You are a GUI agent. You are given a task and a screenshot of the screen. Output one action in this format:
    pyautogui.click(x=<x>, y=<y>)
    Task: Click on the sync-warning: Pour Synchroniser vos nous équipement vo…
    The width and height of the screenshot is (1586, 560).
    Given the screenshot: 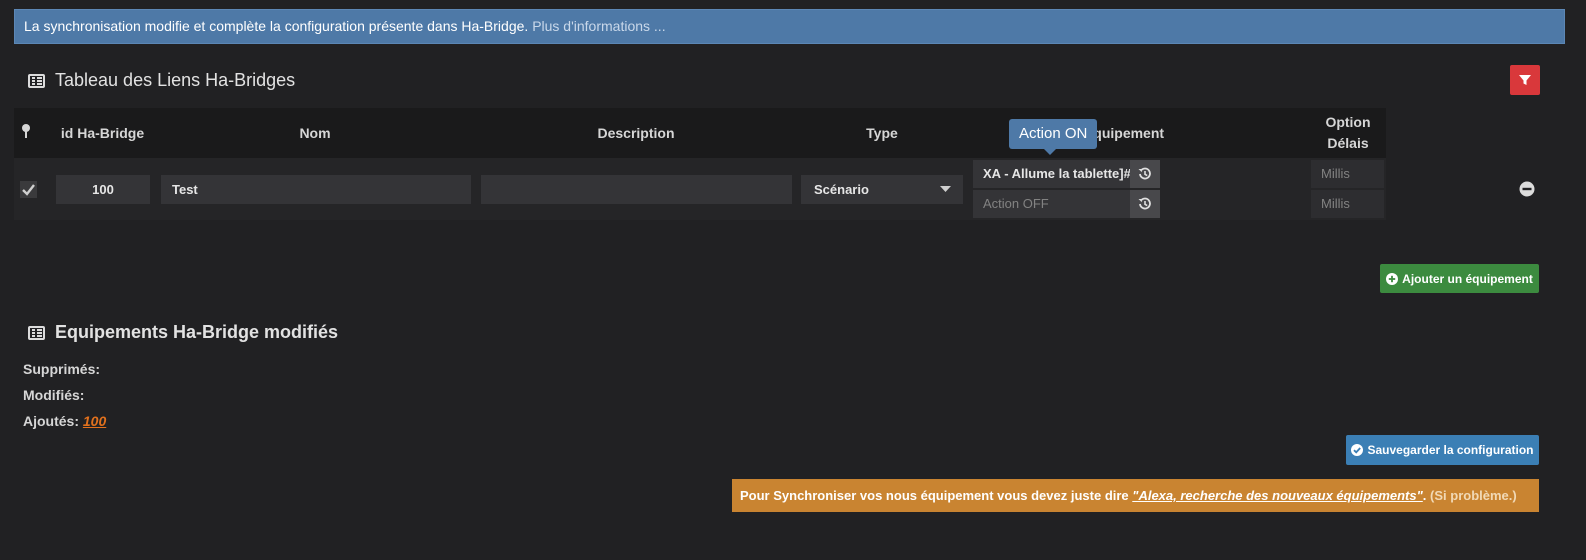 What is the action you would take?
    pyautogui.click(x=1135, y=495)
    